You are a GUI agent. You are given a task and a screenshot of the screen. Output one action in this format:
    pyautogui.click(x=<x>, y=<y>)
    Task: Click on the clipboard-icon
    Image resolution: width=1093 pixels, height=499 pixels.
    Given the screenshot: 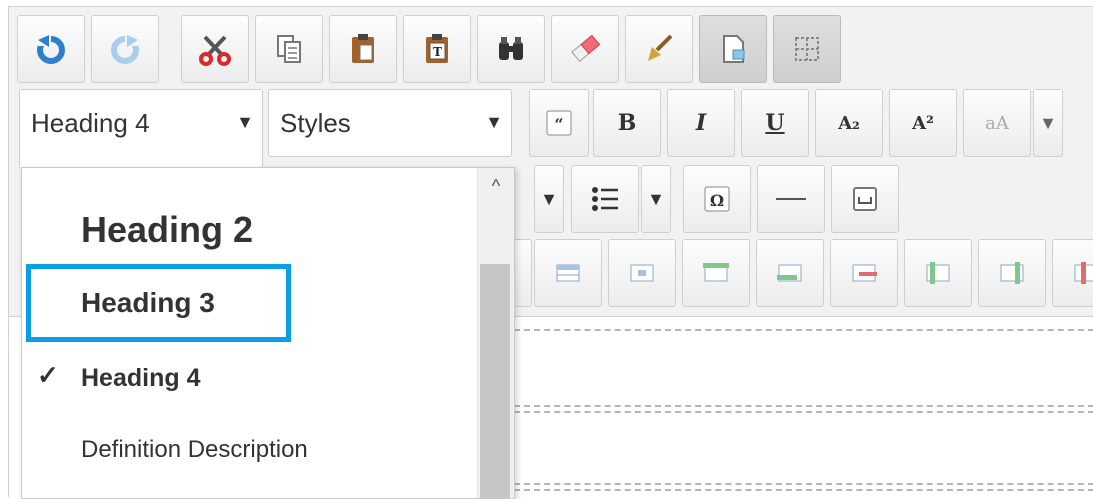 What is the action you would take?
    pyautogui.click(x=363, y=49)
    